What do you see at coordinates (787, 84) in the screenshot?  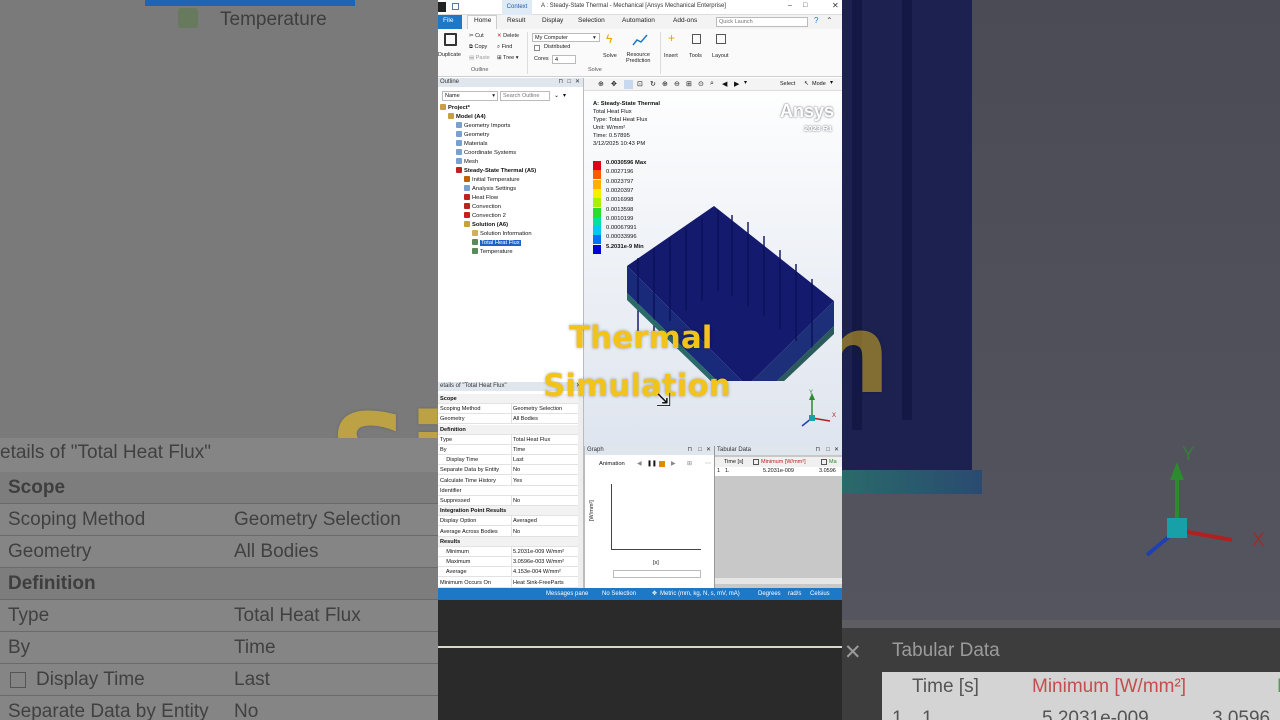 I see `select-button: Select` at bounding box center [787, 84].